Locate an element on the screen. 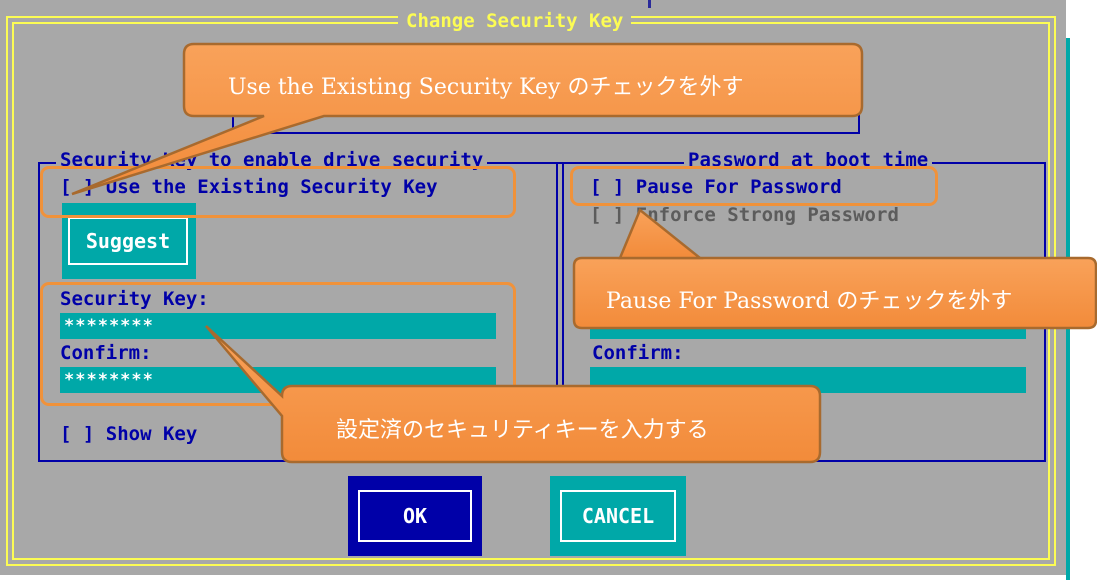 The image size is (1097, 580). callout-enter-key-text: 設定済のセキュリティキーを入力する is located at coordinates (522, 430).